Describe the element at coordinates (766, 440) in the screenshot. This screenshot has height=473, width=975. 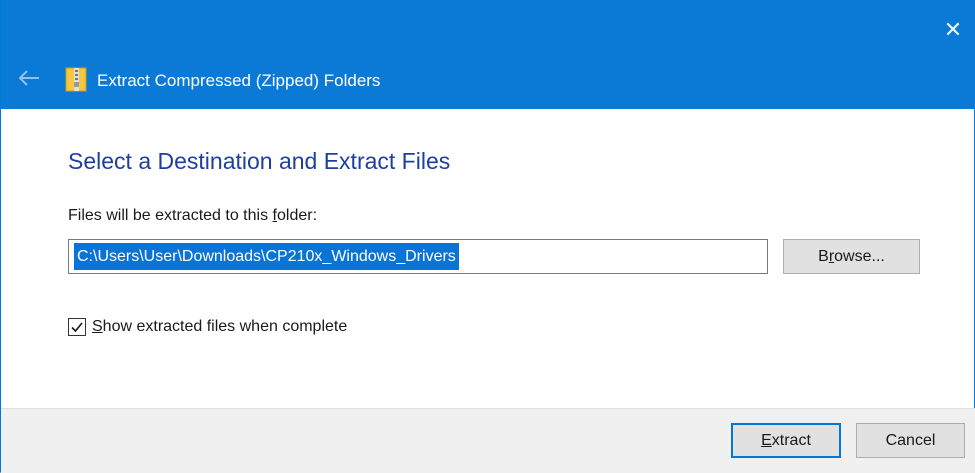
I see `extract-label-accel: E` at that location.